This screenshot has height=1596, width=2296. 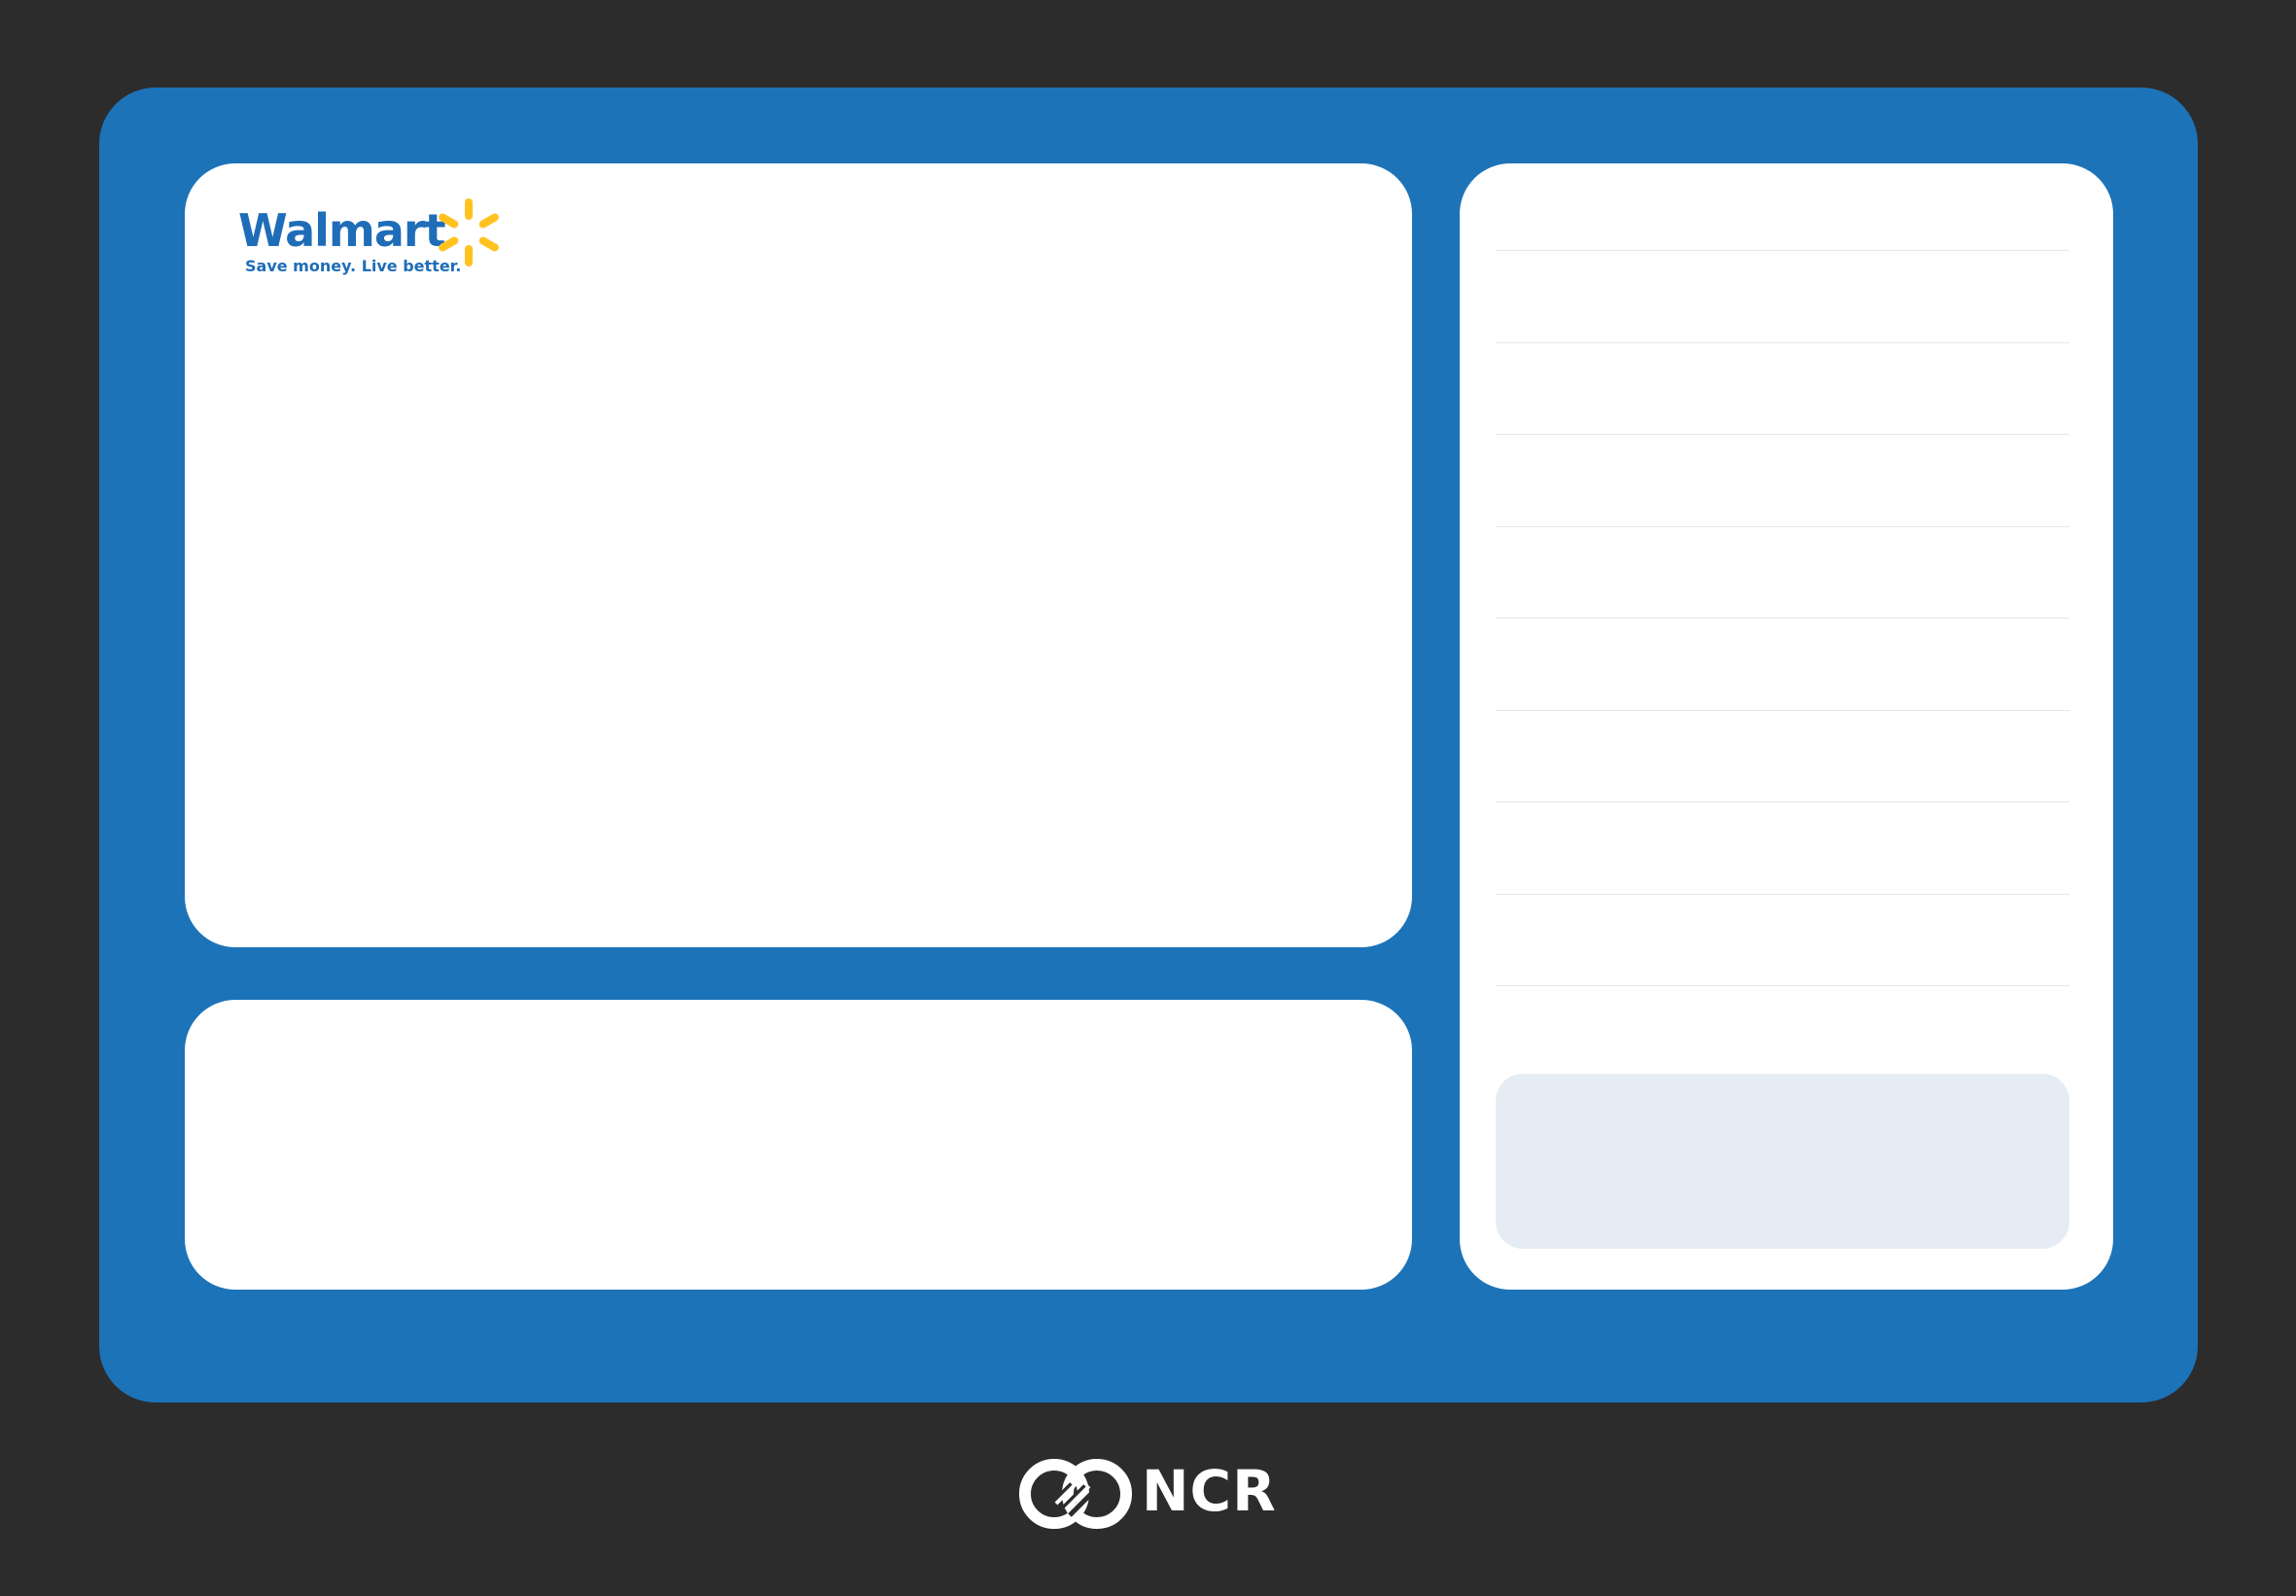 I want to click on action-panel, so click(x=799, y=1145).